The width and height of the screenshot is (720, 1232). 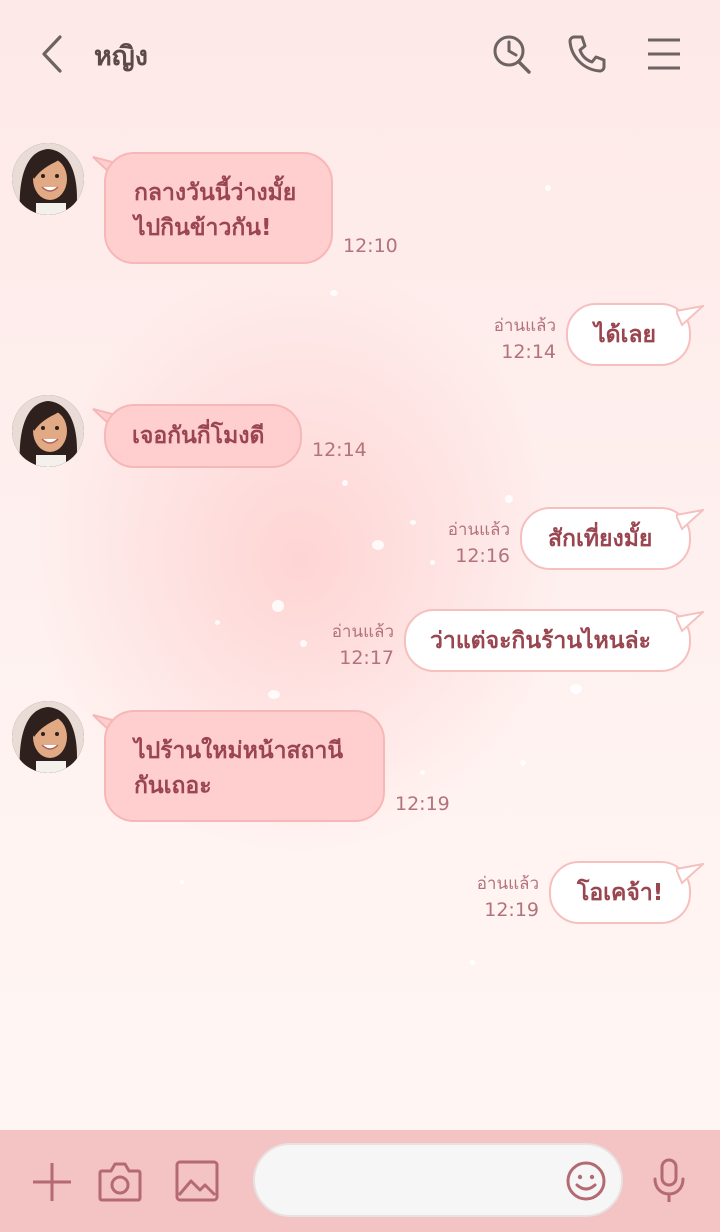 I want to click on camera-button, so click(x=120, y=1181).